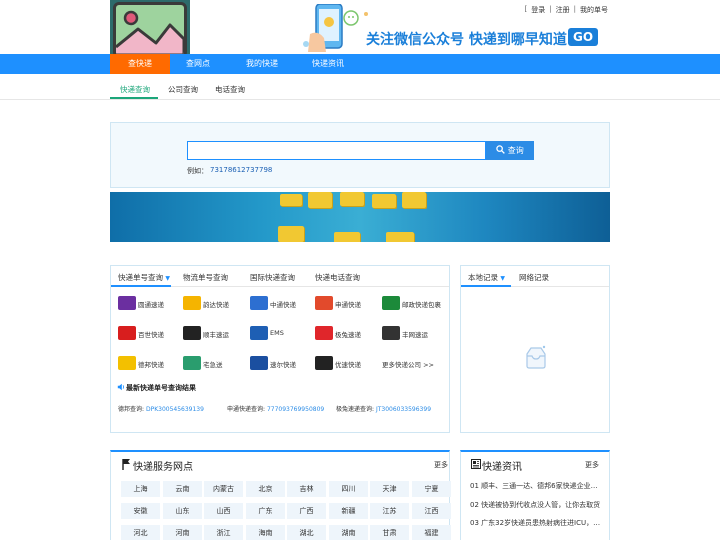 The image size is (720, 540). I want to click on speaker-icon, so click(120, 387).